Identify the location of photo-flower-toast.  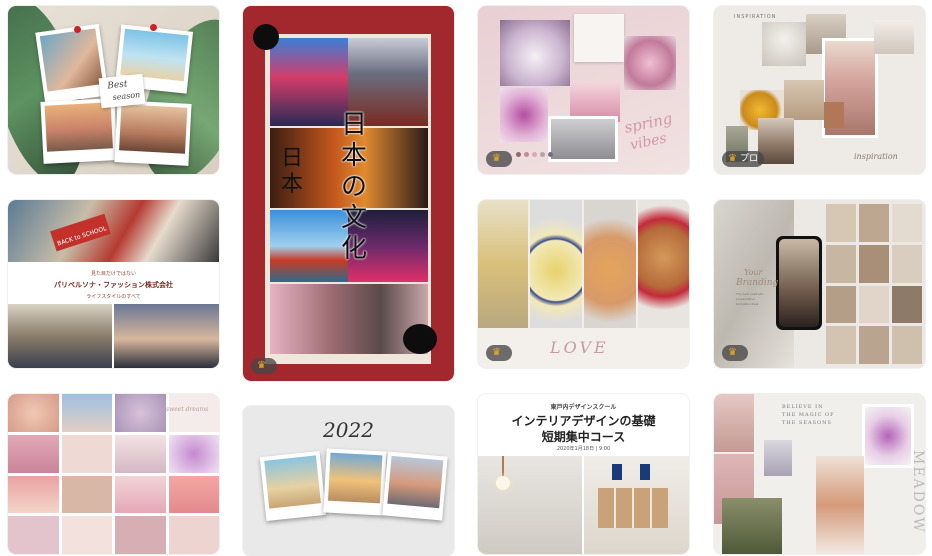
(610, 264).